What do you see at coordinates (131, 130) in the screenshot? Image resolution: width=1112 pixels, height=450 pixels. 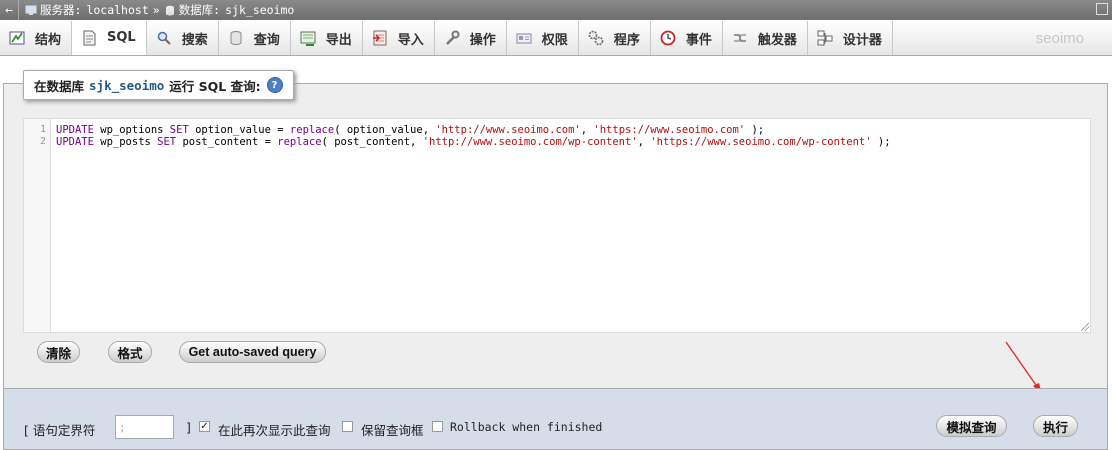 I see `code-token: wp_options` at bounding box center [131, 130].